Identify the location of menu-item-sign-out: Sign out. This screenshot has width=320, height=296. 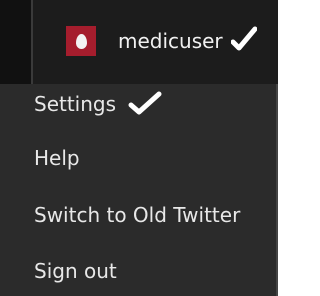
(75, 271).